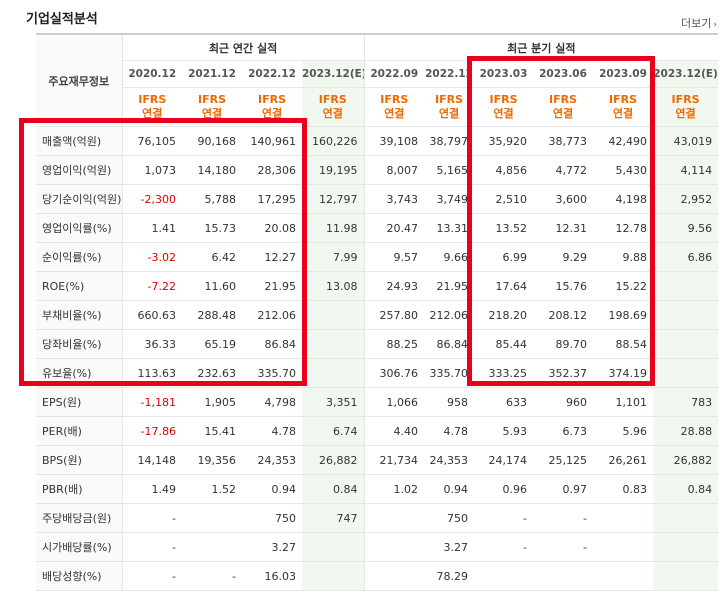 This screenshot has width=725, height=593. Describe the element at coordinates (563, 228) in the screenshot. I see `table-cell: 12.31` at that location.